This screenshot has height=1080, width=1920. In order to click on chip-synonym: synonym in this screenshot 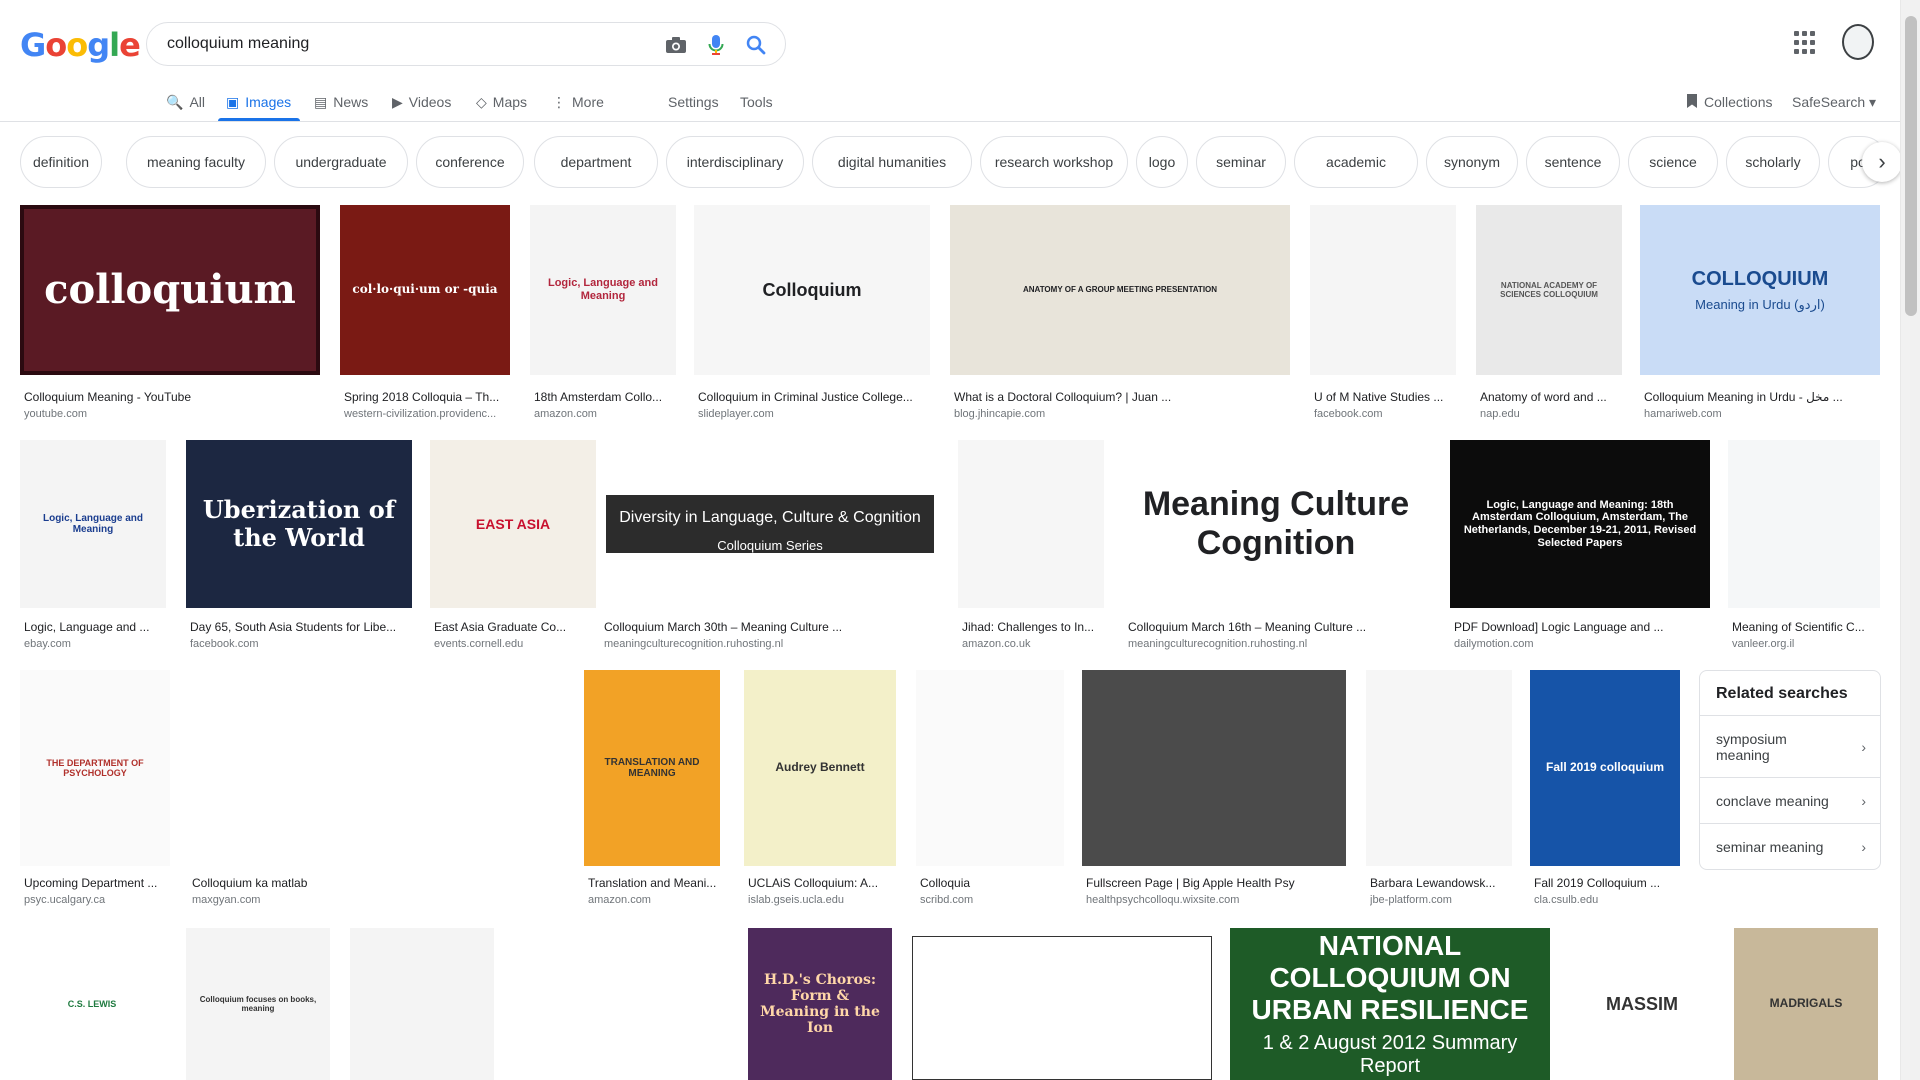, I will do `click(1472, 162)`.